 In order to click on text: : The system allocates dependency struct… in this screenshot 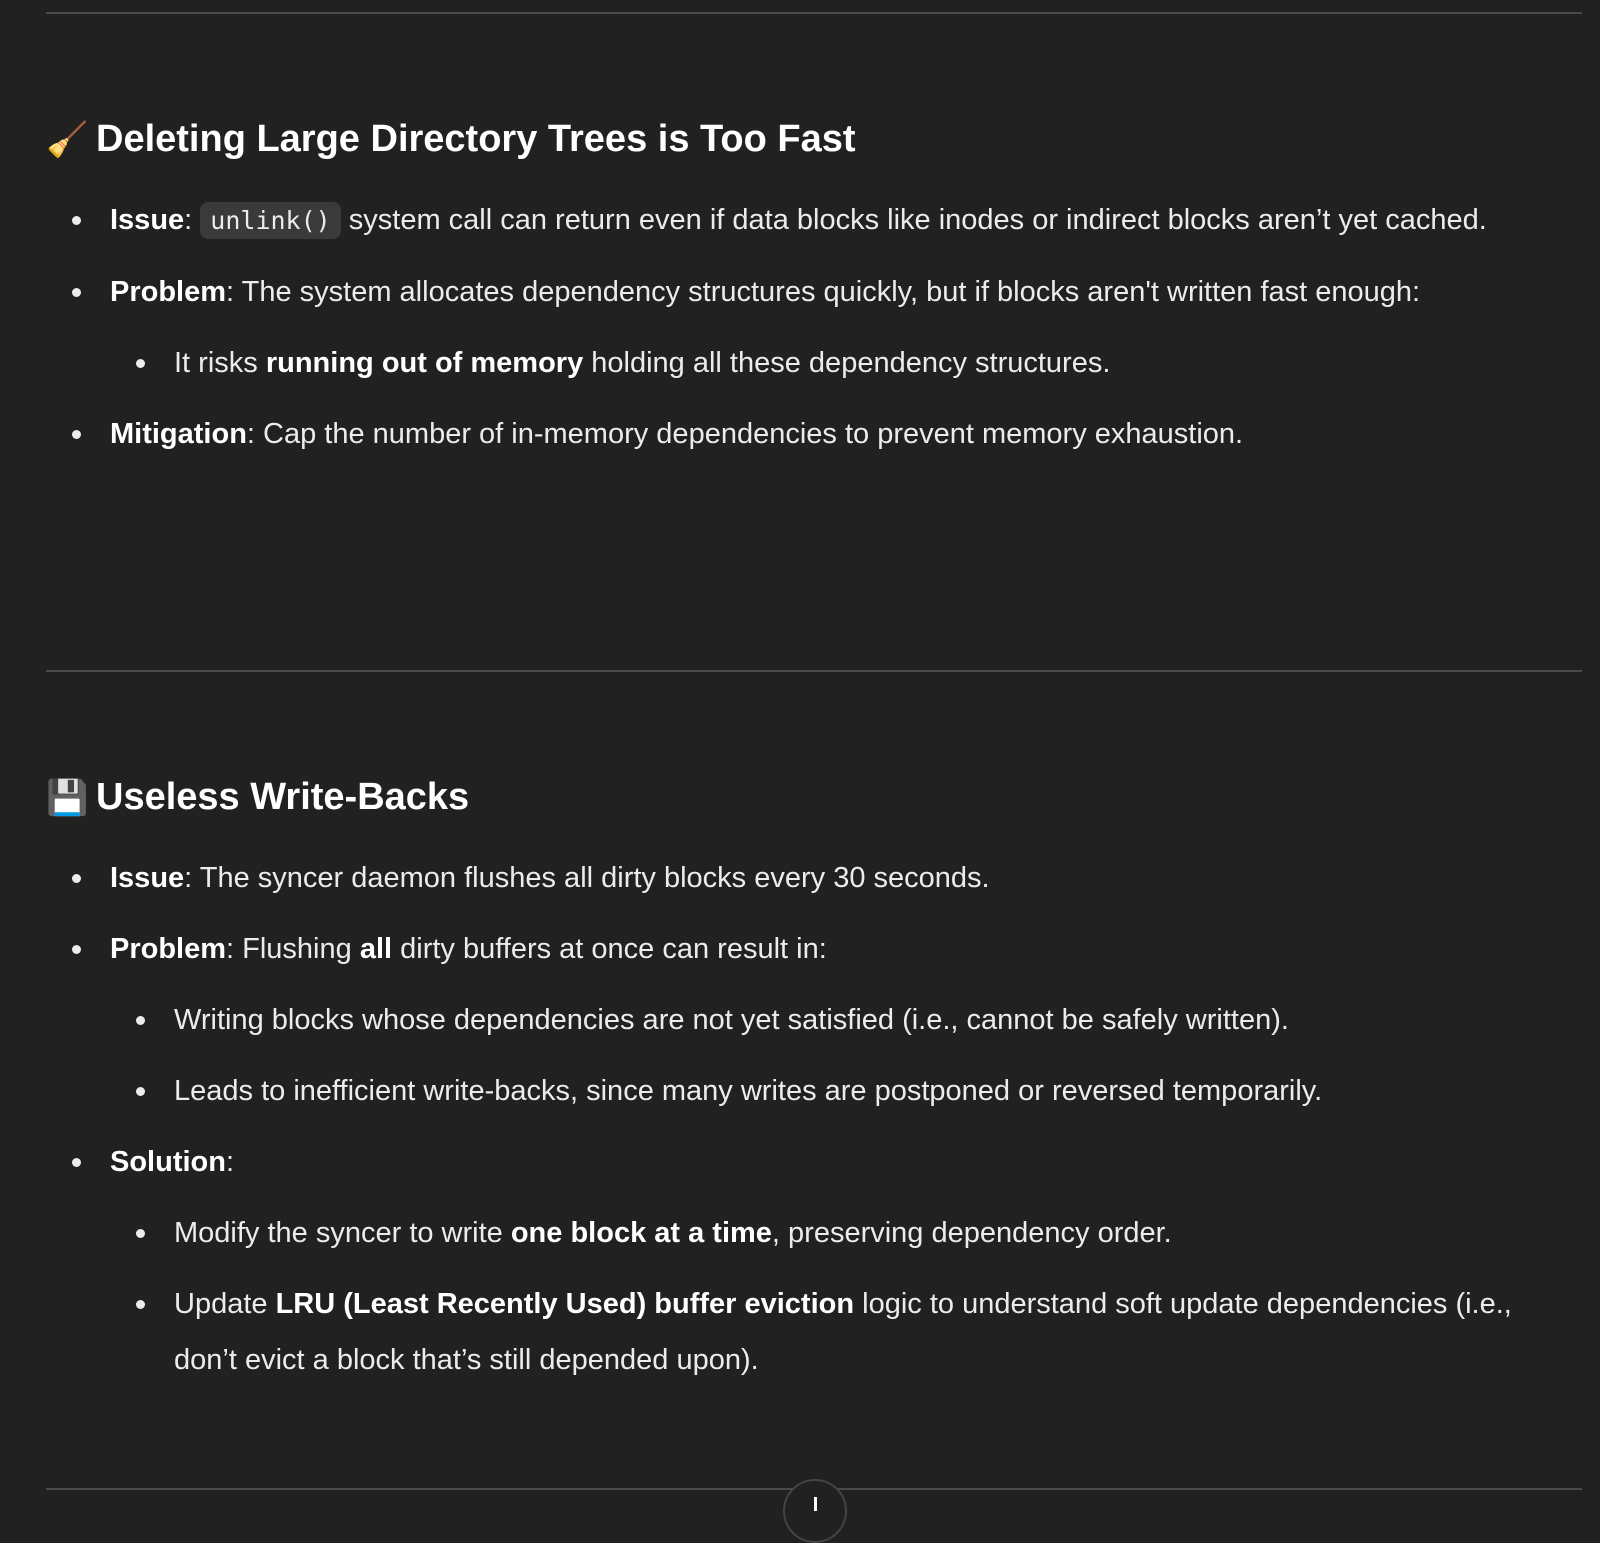, I will do `click(823, 292)`.